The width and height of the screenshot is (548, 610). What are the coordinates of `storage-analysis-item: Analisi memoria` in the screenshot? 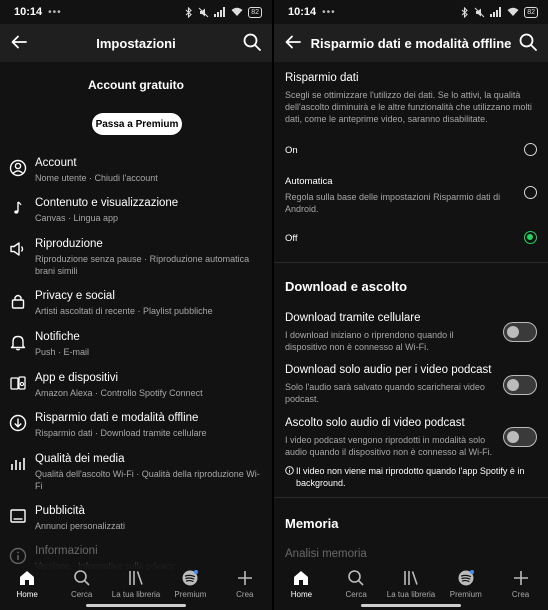 It's located at (326, 554).